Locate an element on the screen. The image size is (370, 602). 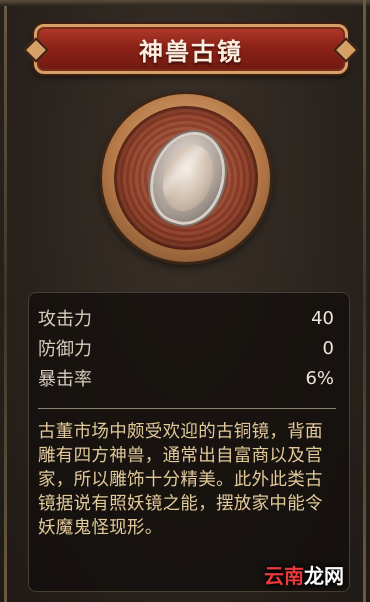
stat-label: 攻击力 is located at coordinates (65, 319).